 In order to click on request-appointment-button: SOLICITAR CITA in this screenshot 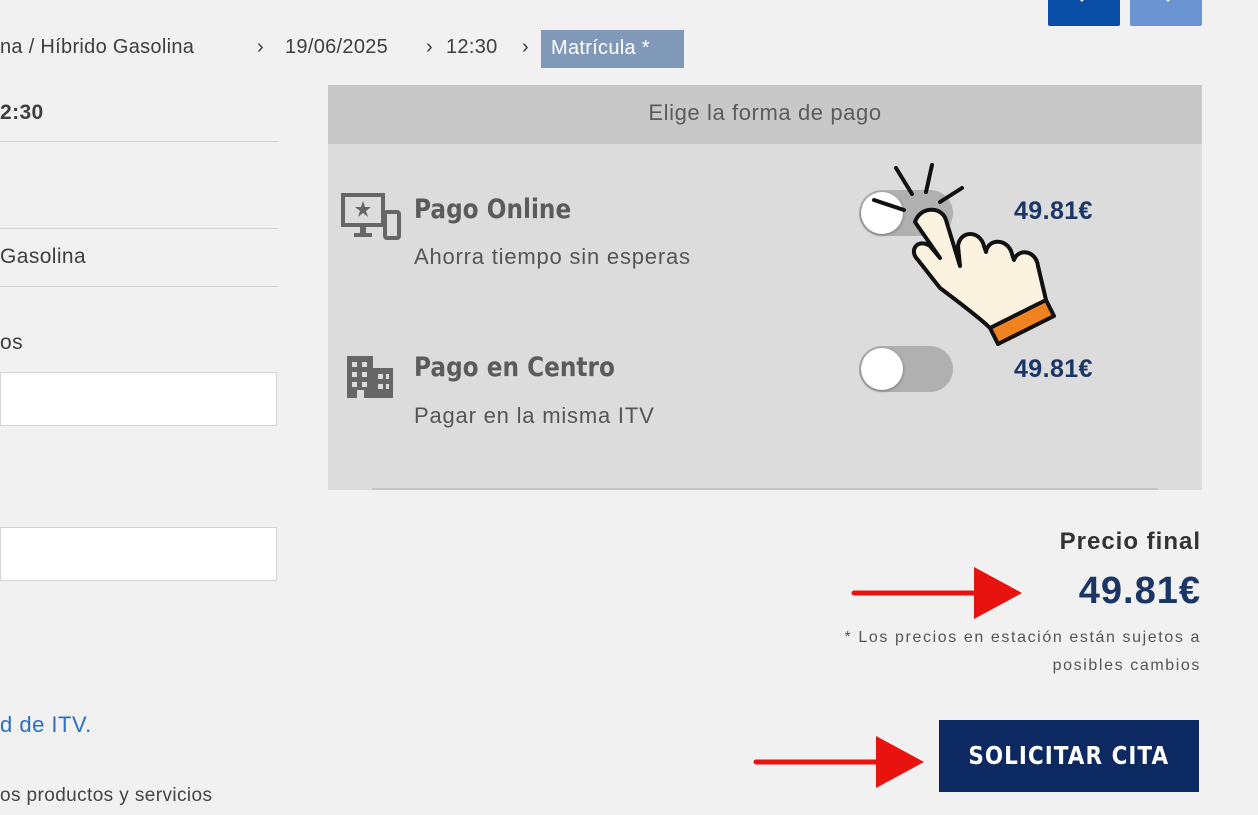, I will do `click(1069, 756)`.